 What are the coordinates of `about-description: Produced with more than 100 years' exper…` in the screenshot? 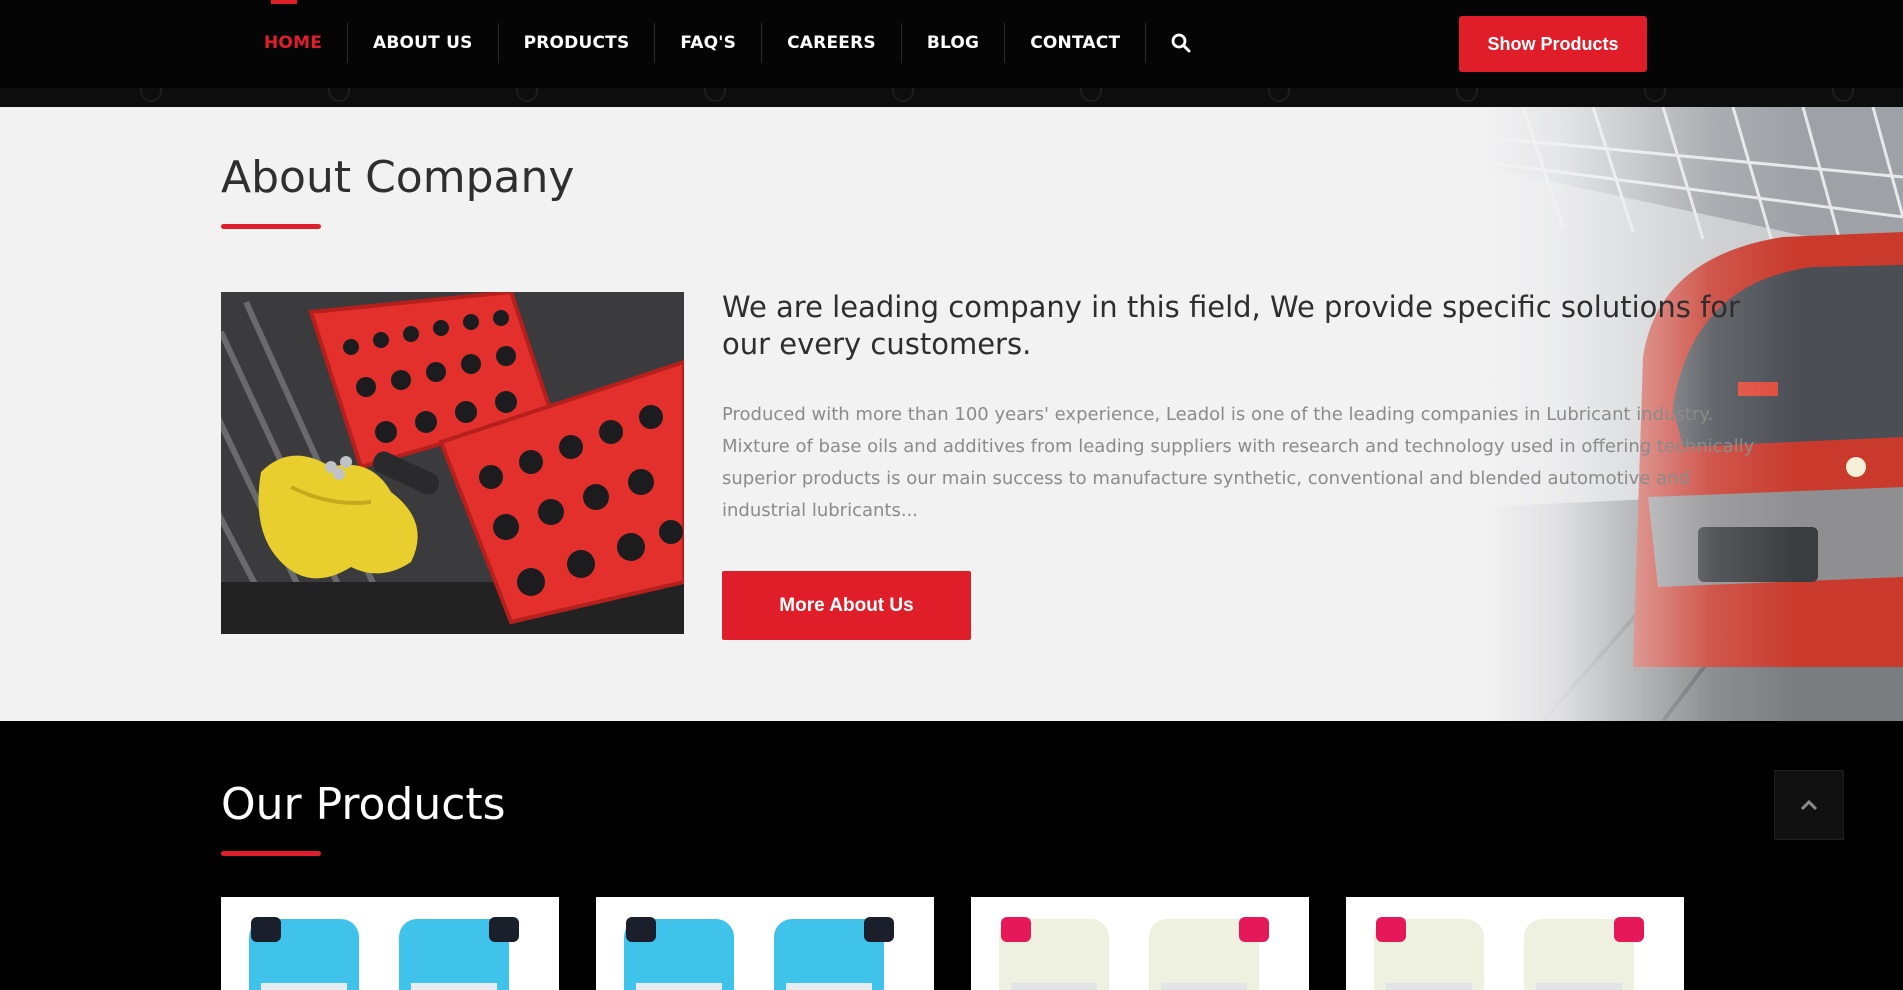 It's located at (1238, 463).